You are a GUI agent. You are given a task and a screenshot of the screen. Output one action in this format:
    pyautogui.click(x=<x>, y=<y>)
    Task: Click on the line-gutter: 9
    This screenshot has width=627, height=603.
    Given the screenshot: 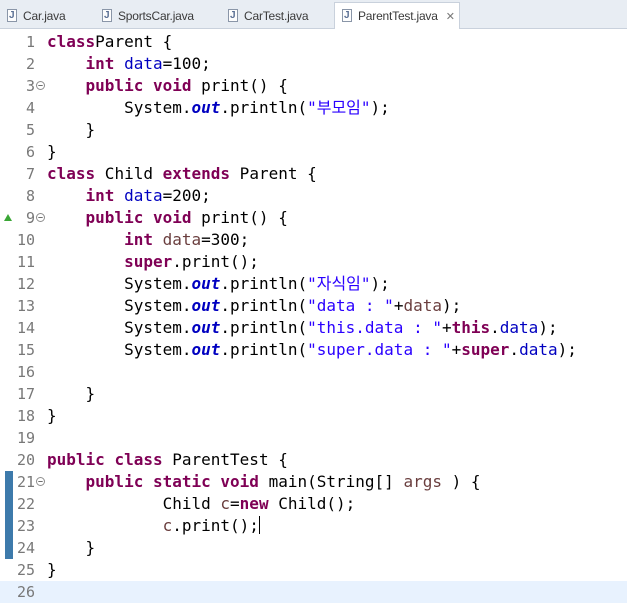 What is the action you would take?
    pyautogui.click(x=23, y=218)
    